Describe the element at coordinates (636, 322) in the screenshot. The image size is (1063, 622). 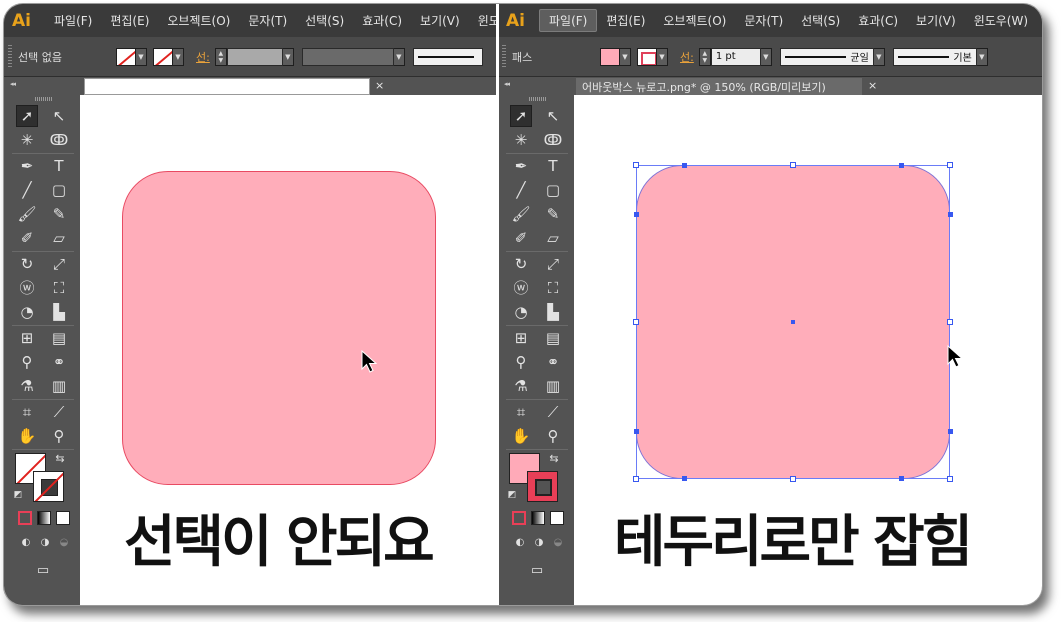
I see `bbox-handle-left` at that location.